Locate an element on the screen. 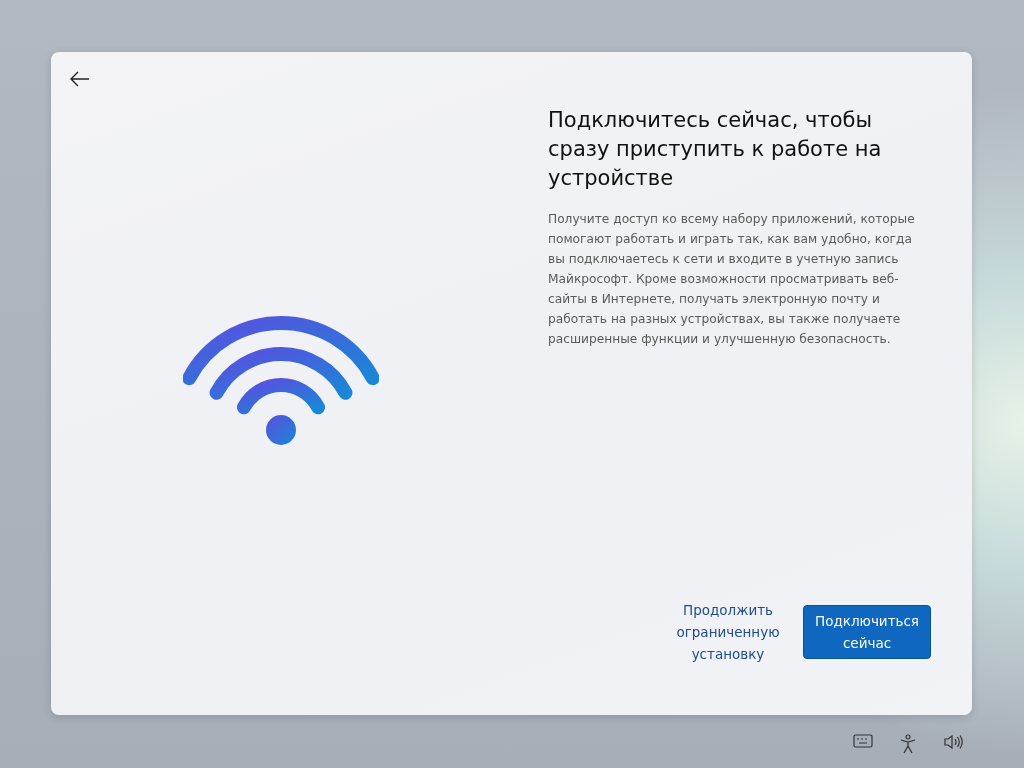 The height and width of the screenshot is (768, 1024). keyboard-icon is located at coordinates (863, 741).